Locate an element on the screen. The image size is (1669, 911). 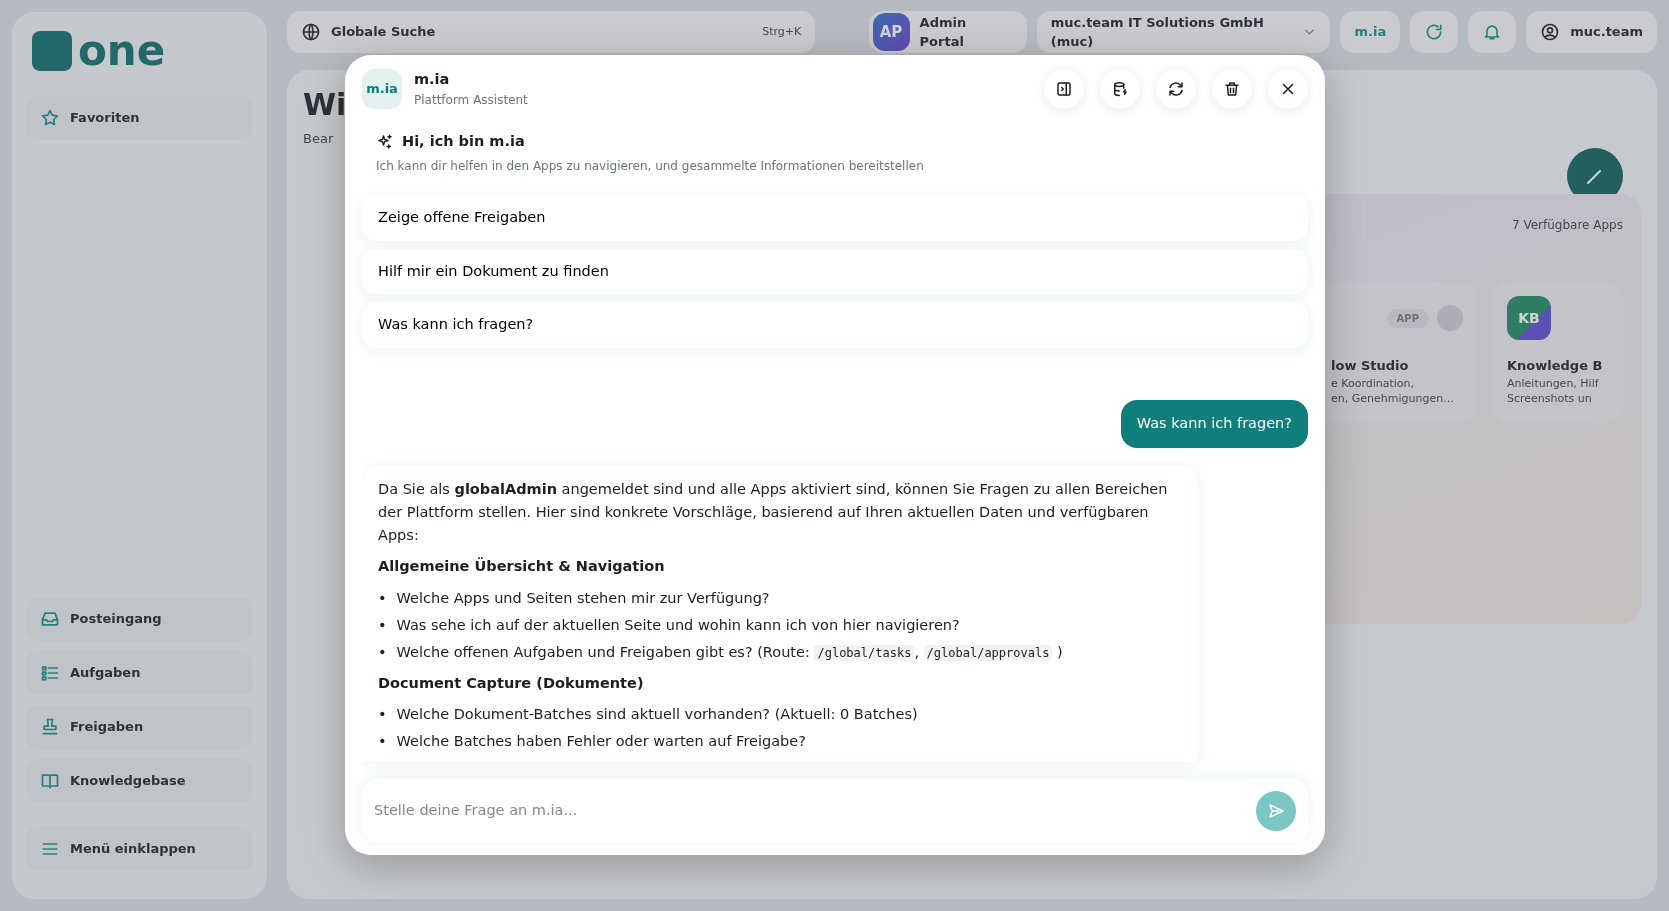
page-subtitle: Bear is located at coordinates (318, 139).